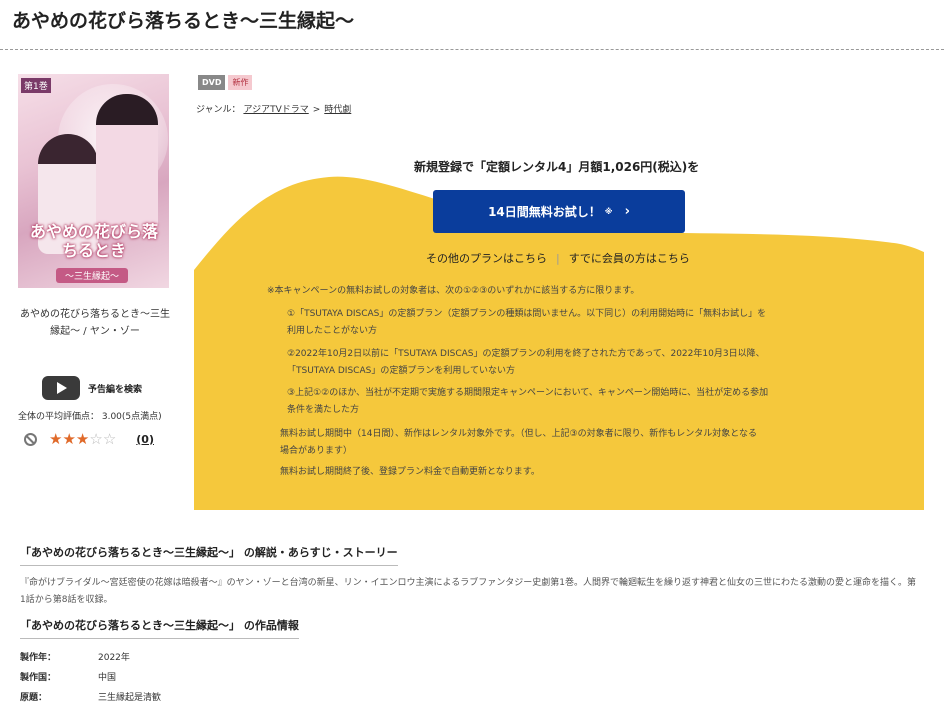 Image resolution: width=944 pixels, height=713 pixels. I want to click on info-key: 原題：, so click(34, 698).